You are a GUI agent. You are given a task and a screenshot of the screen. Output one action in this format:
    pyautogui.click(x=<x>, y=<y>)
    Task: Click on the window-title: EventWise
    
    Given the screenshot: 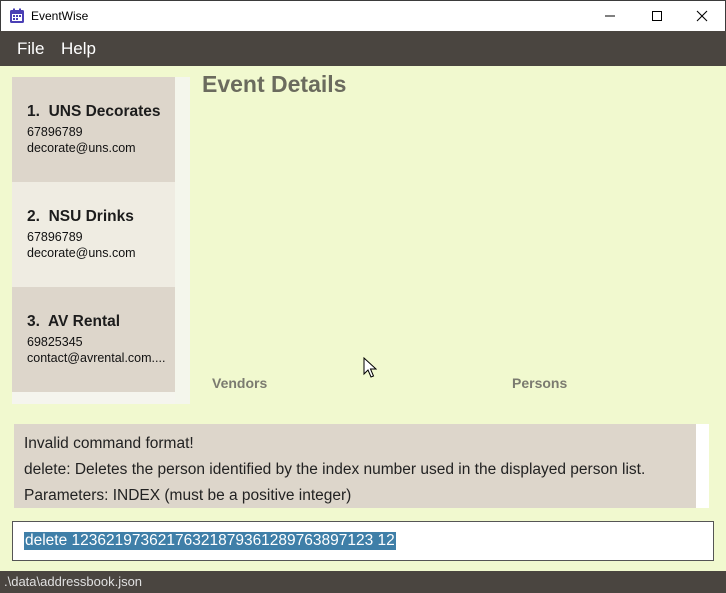 What is the action you would take?
    pyautogui.click(x=60, y=16)
    